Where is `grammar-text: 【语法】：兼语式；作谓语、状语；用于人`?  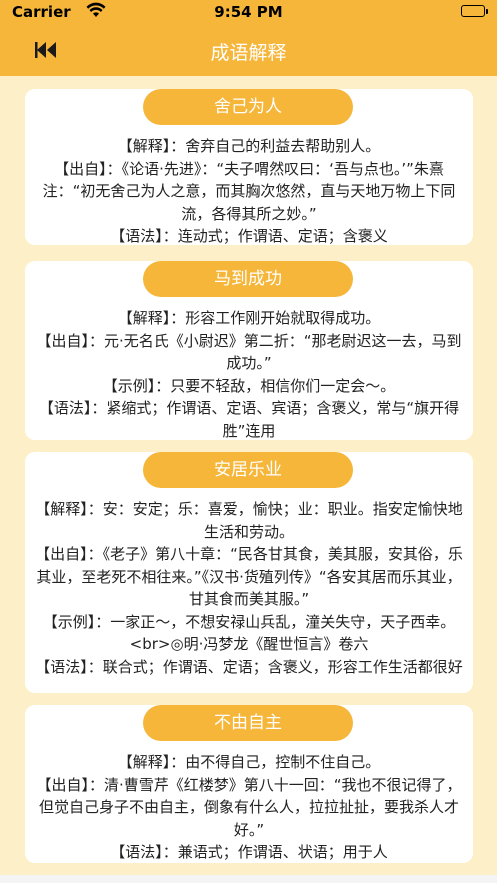
grammar-text: 【语法】：兼语式；作谓语、状语；用于人 is located at coordinates (249, 852).